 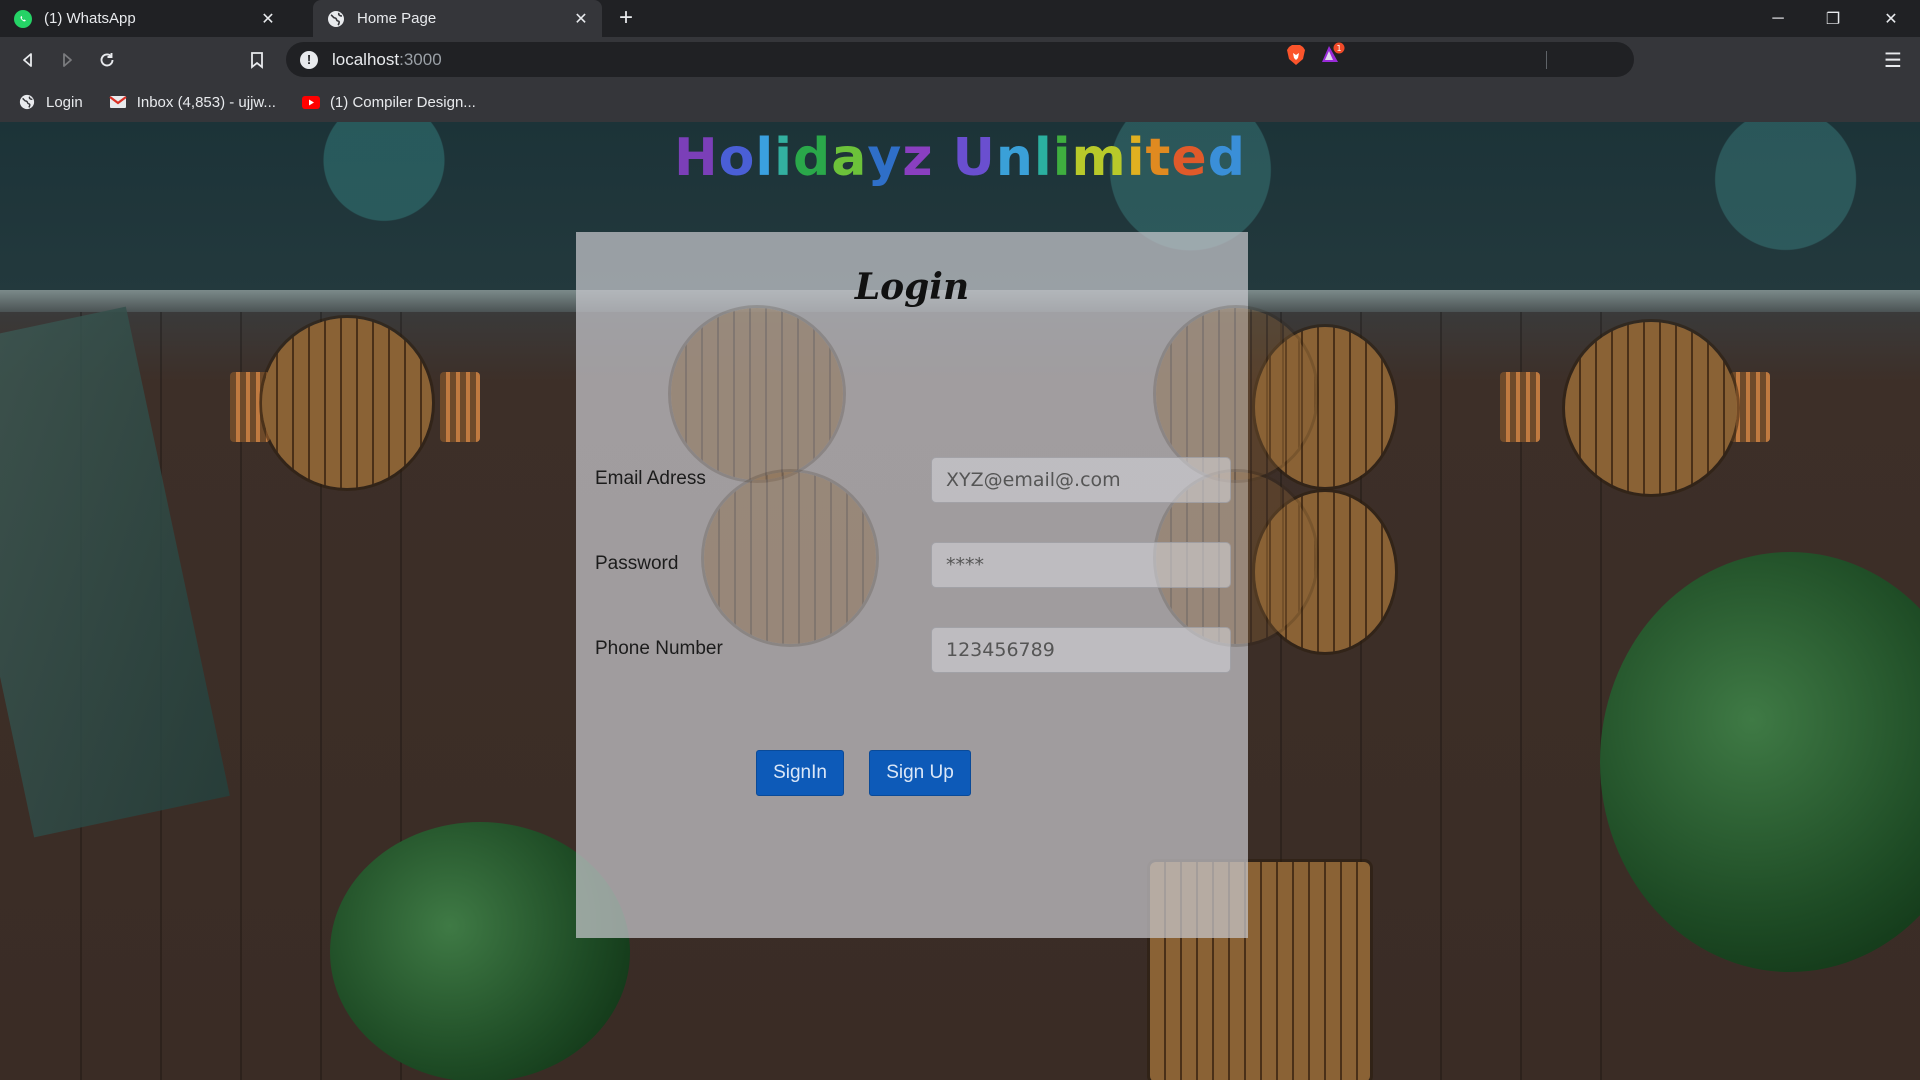 What do you see at coordinates (310, 102) in the screenshot?
I see `youtube-icon` at bounding box center [310, 102].